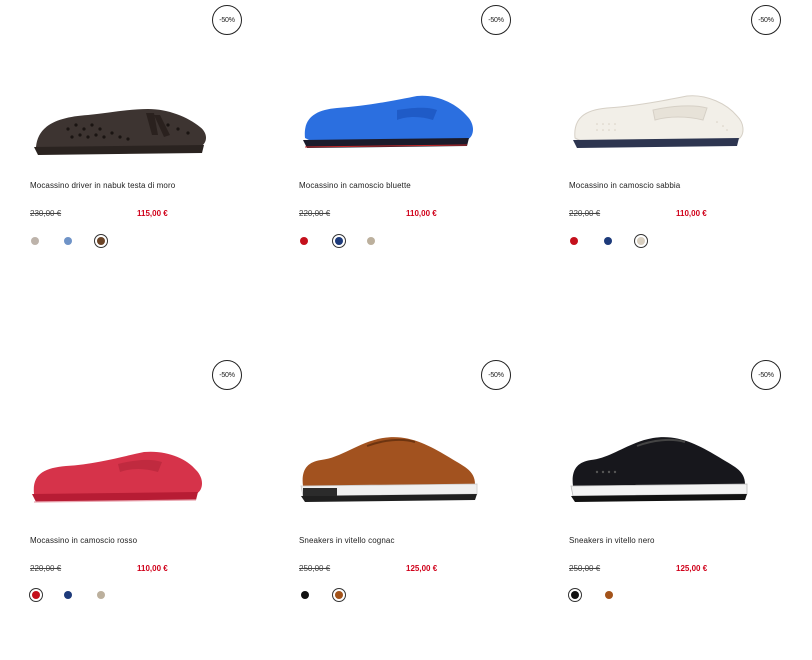 The width and height of the screenshot is (812, 660). Describe the element at coordinates (347, 540) in the screenshot. I see `product-title: Sneakers in vitello cognac` at that location.